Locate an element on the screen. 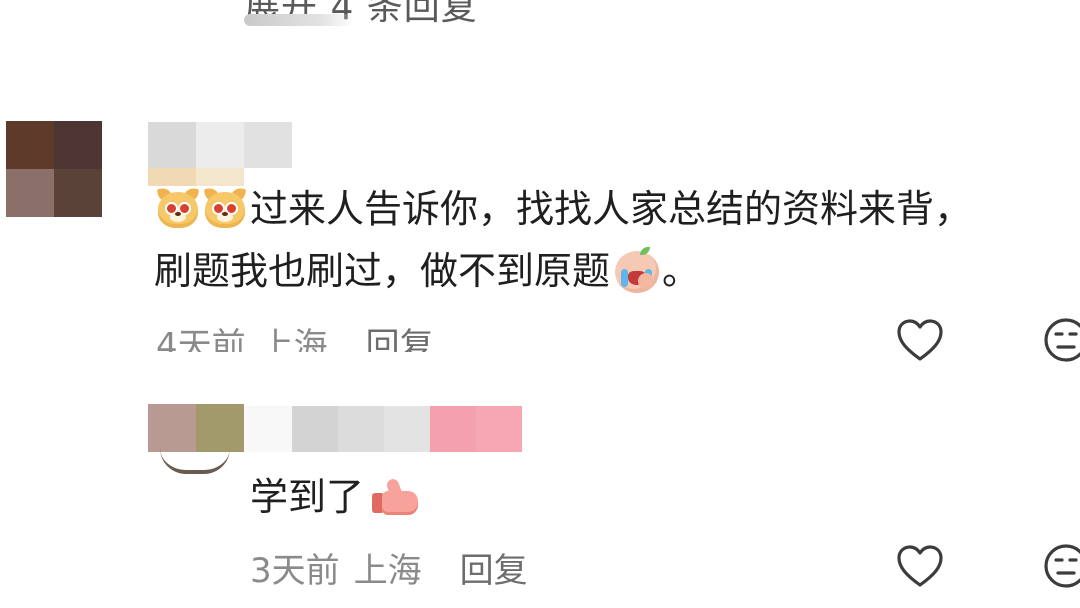 Image resolution: width=1080 pixels, height=608 pixels. comment-text-line: 过来人告诉你，找找人家总结的资料来背， is located at coordinates (564, 209).